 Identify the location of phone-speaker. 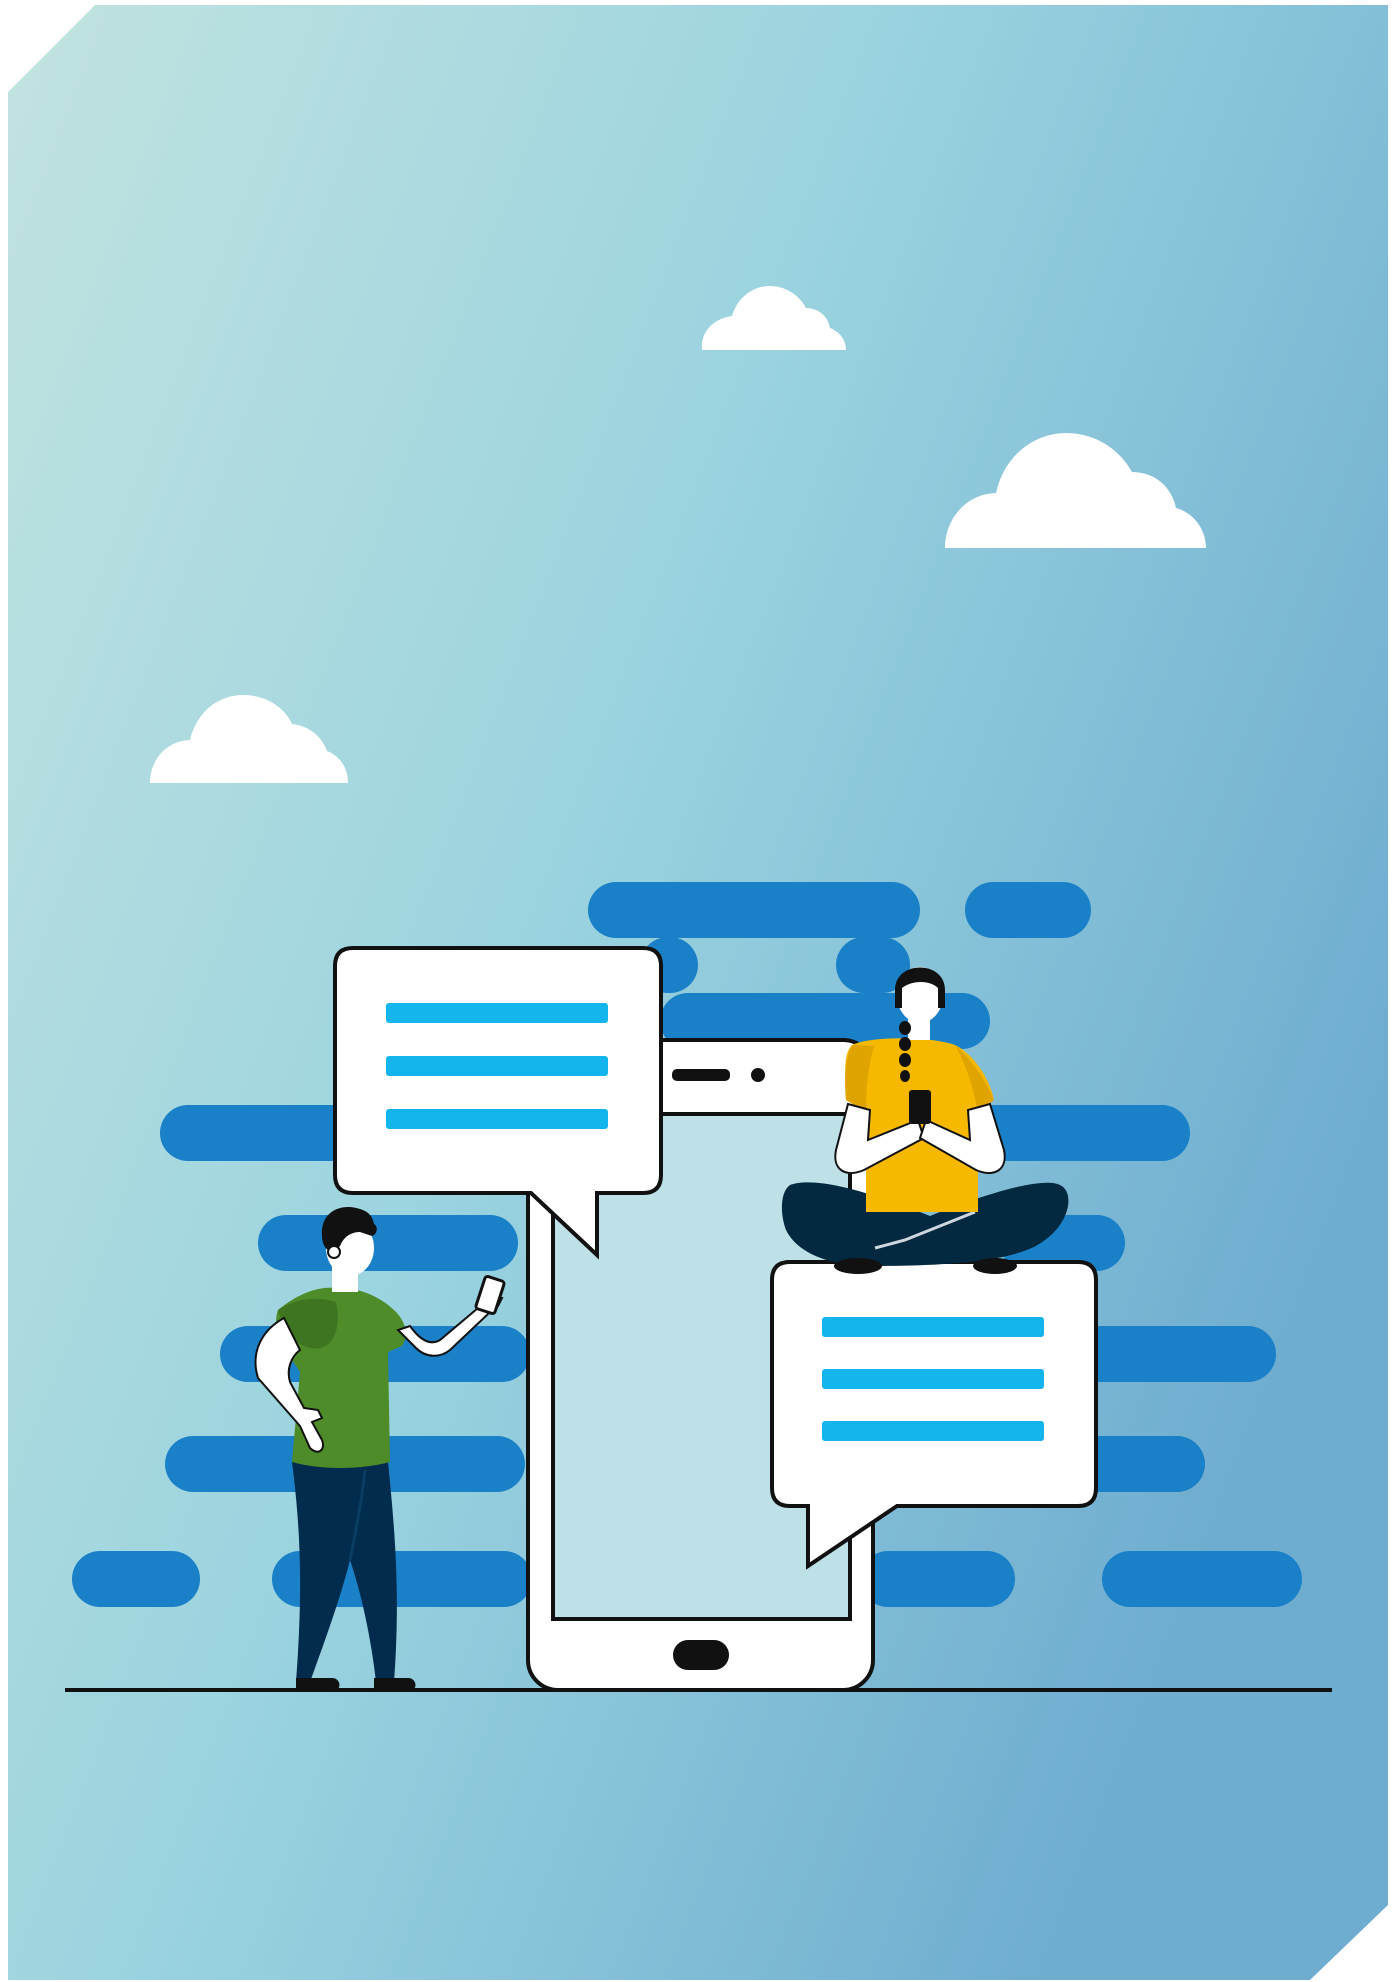
(701, 1075).